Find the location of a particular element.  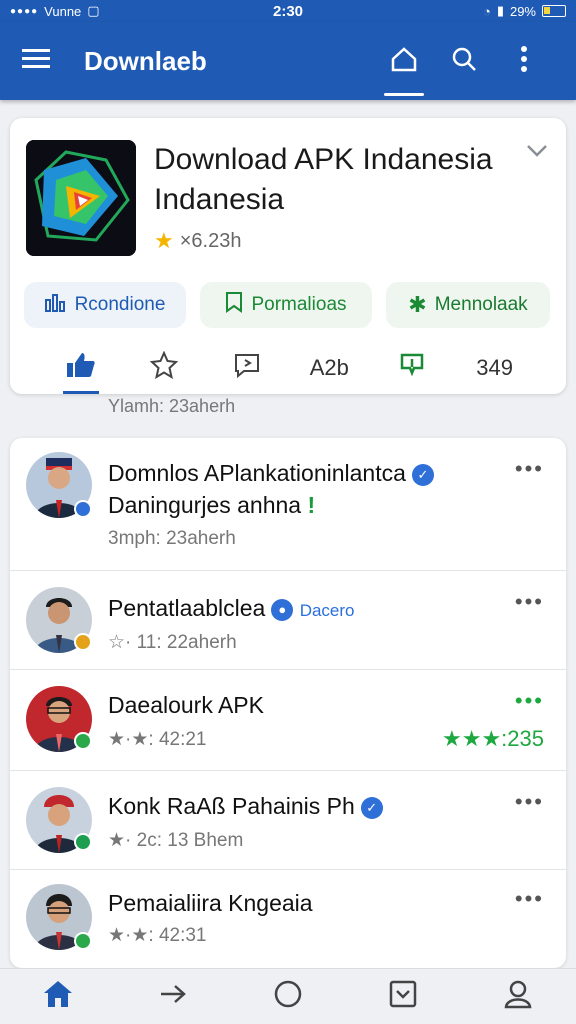

item-title-line1: Domnlos APlankationinlantca is located at coordinates (257, 473).